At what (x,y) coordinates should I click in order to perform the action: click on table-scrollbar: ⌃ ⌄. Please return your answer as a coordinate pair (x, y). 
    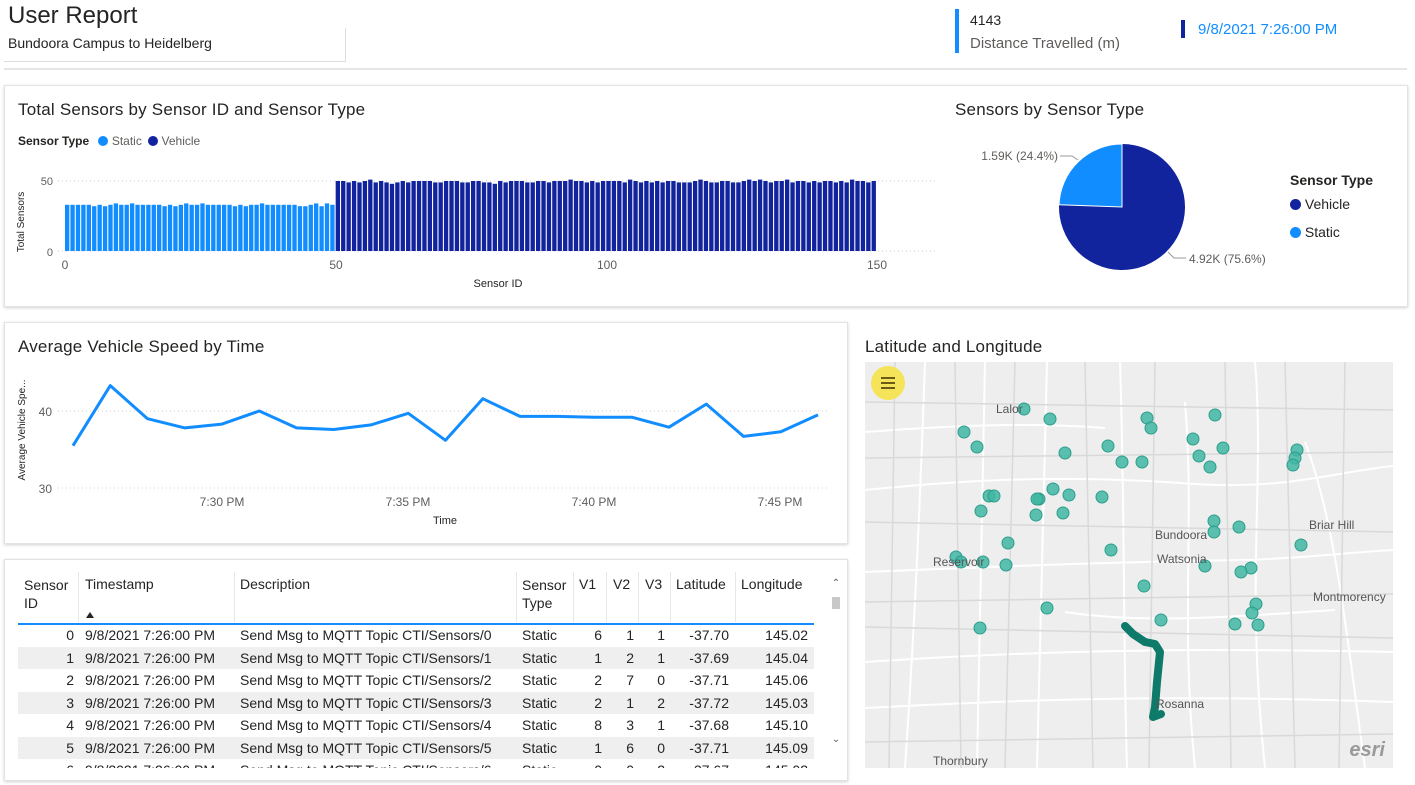
    Looking at the image, I should click on (836, 664).